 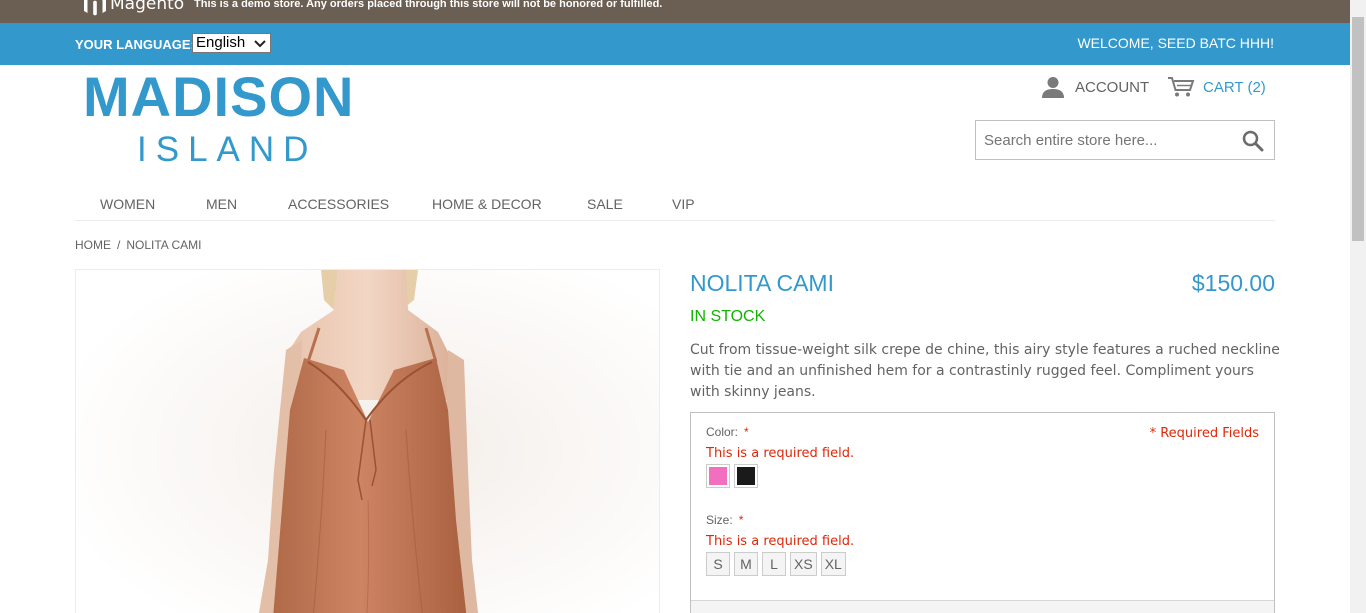 I want to click on search-box, so click(x=1125, y=140).